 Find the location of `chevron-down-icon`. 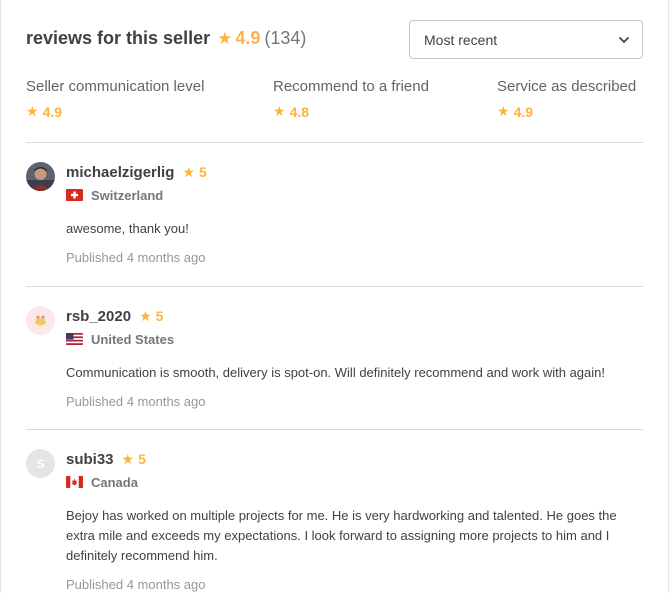

chevron-down-icon is located at coordinates (624, 39).